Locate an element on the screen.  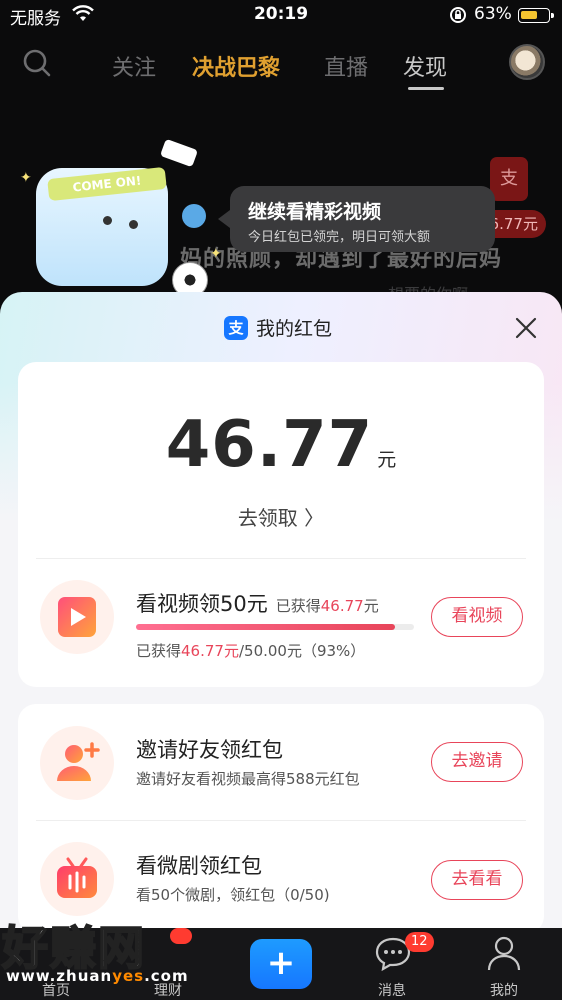
invite-task-icon is located at coordinates (77, 763).